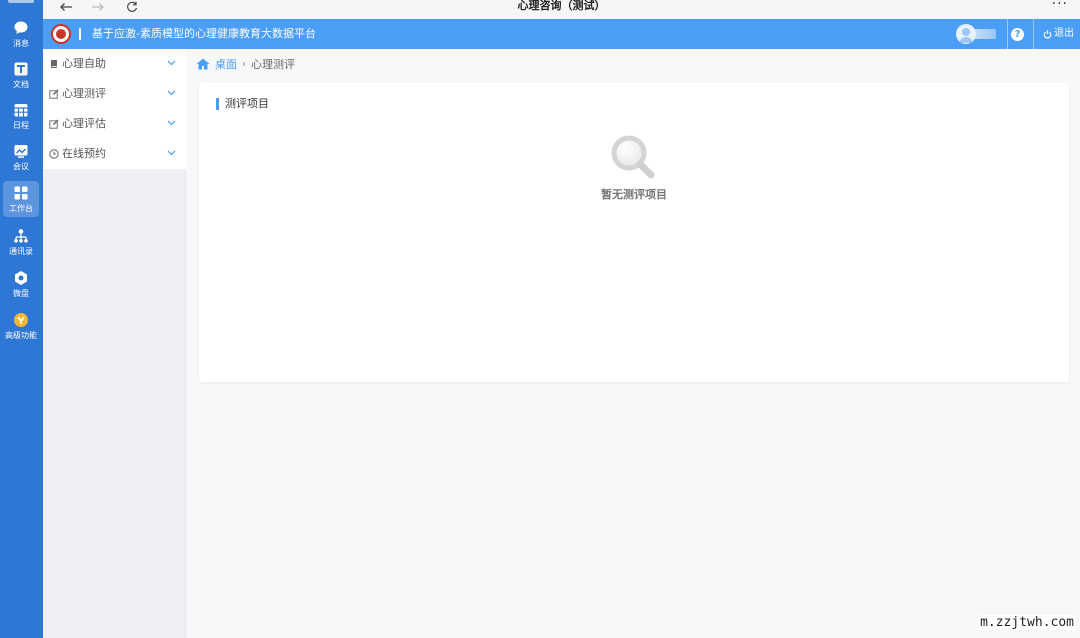  I want to click on app-rail: 消息 文档 日程 会议 工作台 通讯录 微盘 高级功能, so click(21, 319).